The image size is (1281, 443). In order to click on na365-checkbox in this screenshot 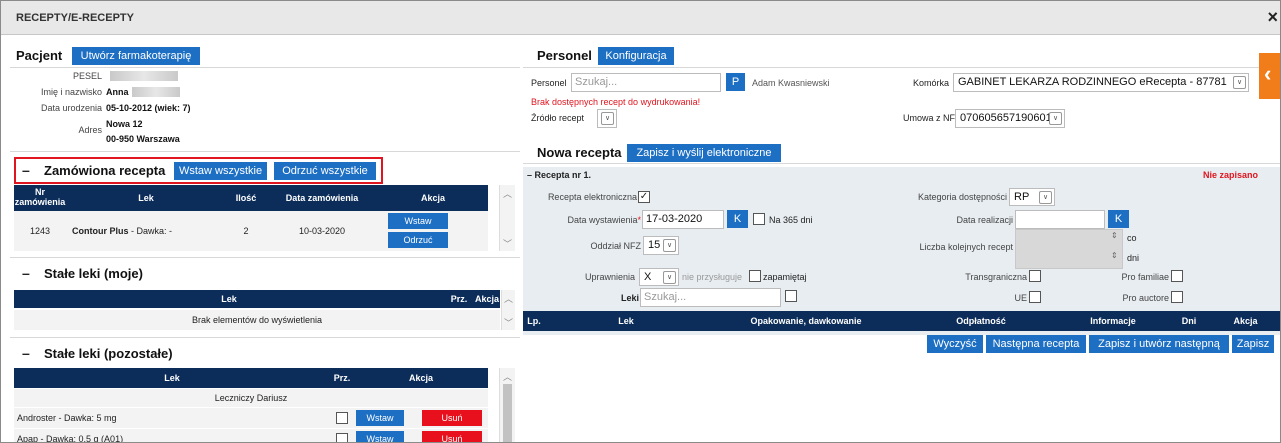, I will do `click(759, 219)`.